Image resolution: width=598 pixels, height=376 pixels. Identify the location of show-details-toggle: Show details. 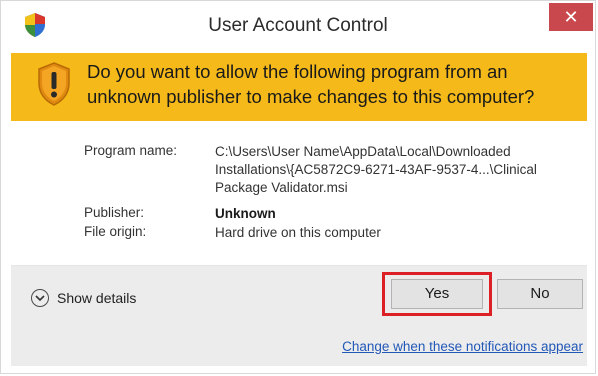
(83, 298).